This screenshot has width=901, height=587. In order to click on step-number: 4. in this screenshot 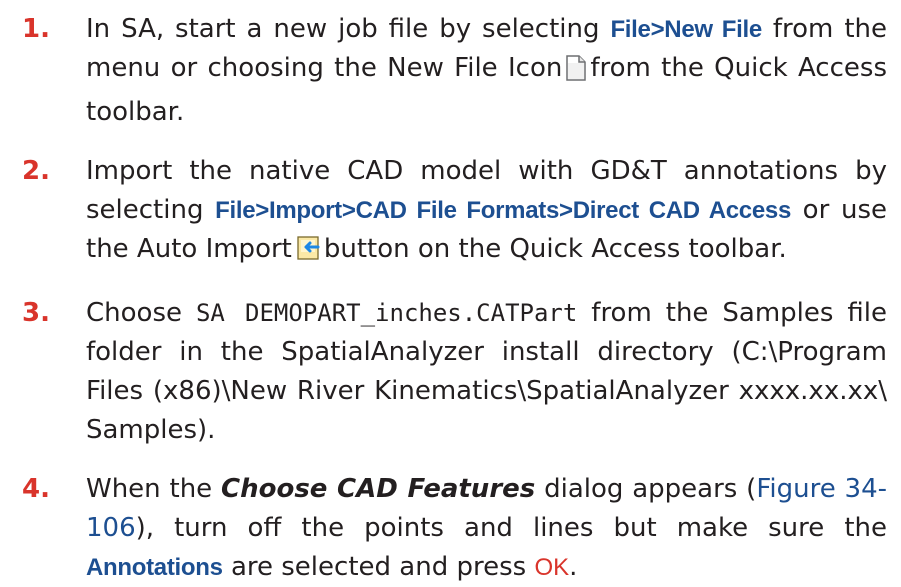, I will do `click(36, 489)`.